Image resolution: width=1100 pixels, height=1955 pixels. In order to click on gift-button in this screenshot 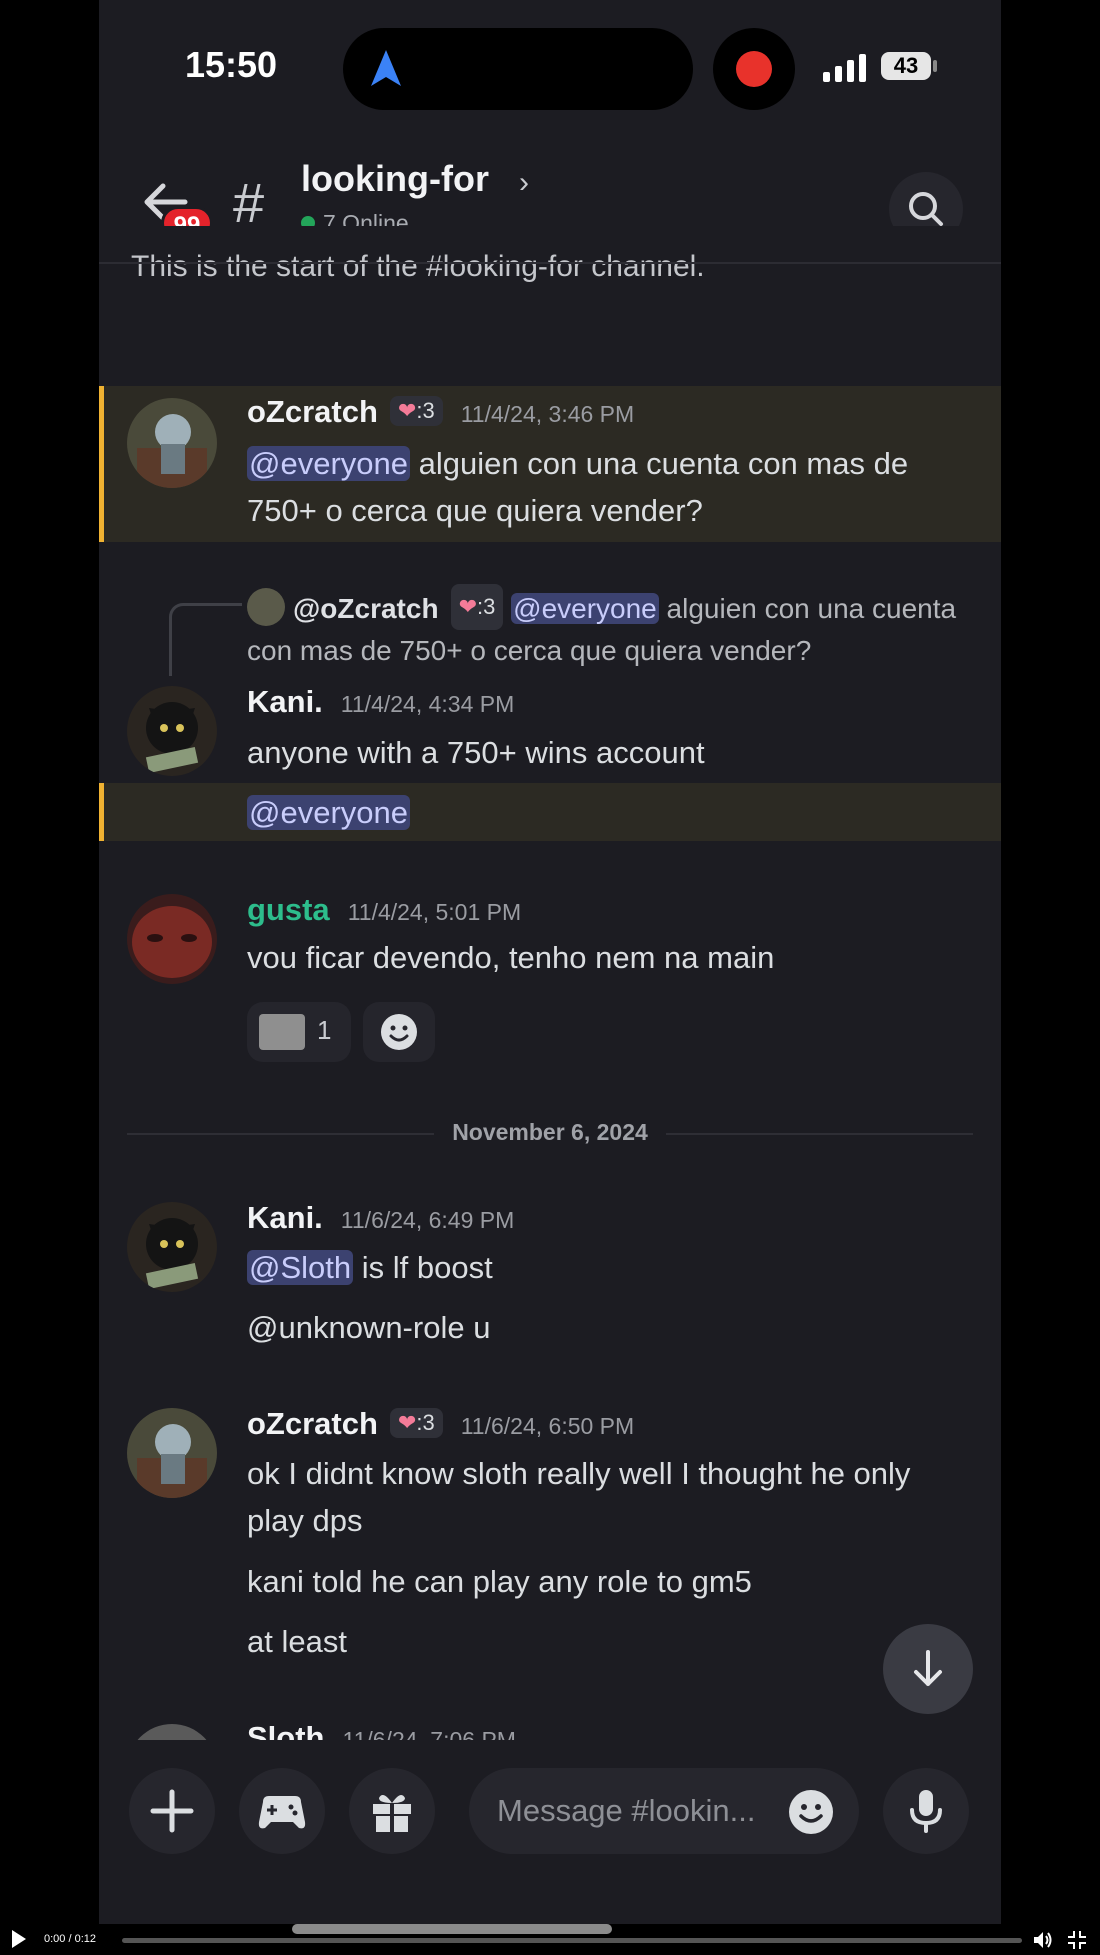, I will do `click(392, 1811)`.